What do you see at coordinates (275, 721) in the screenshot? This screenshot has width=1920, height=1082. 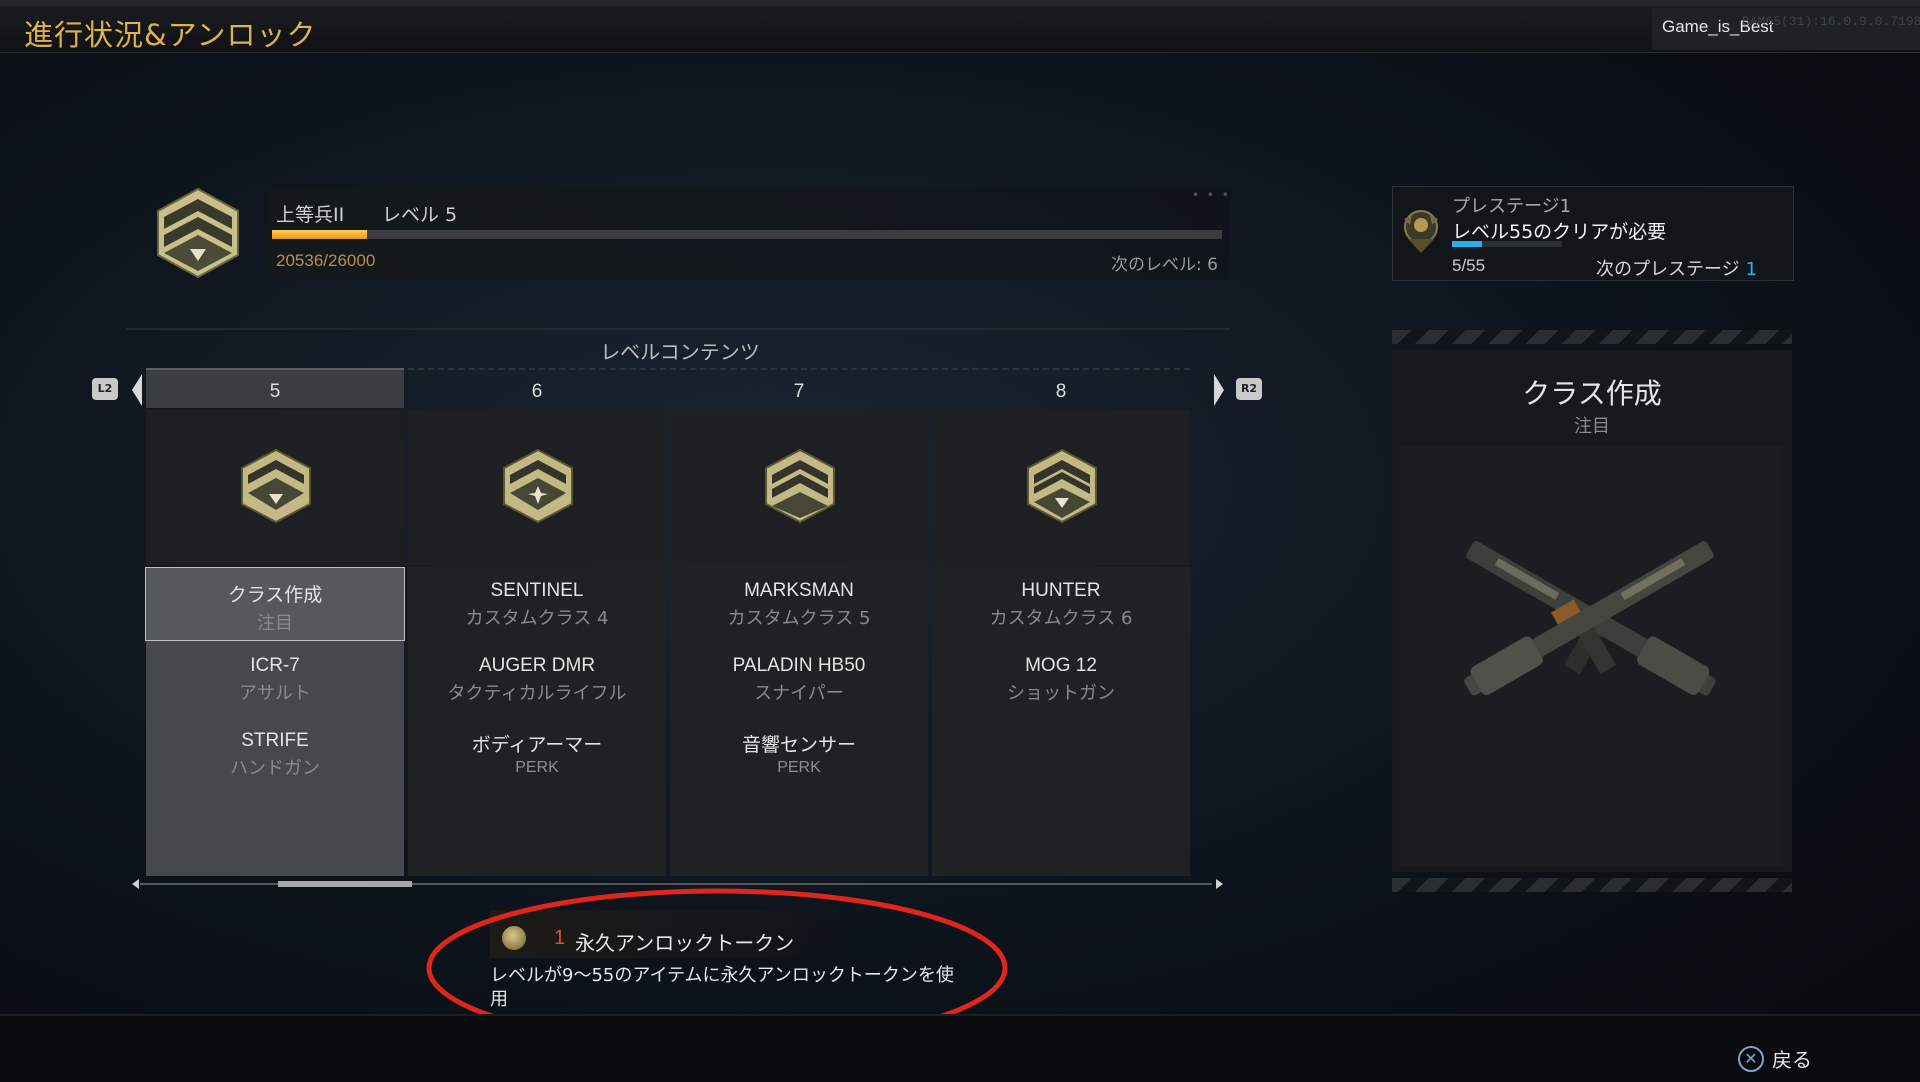 I see `level-items: クラス作成 注目 ICR-7 アサルト STRIFE ハンドガン` at bounding box center [275, 721].